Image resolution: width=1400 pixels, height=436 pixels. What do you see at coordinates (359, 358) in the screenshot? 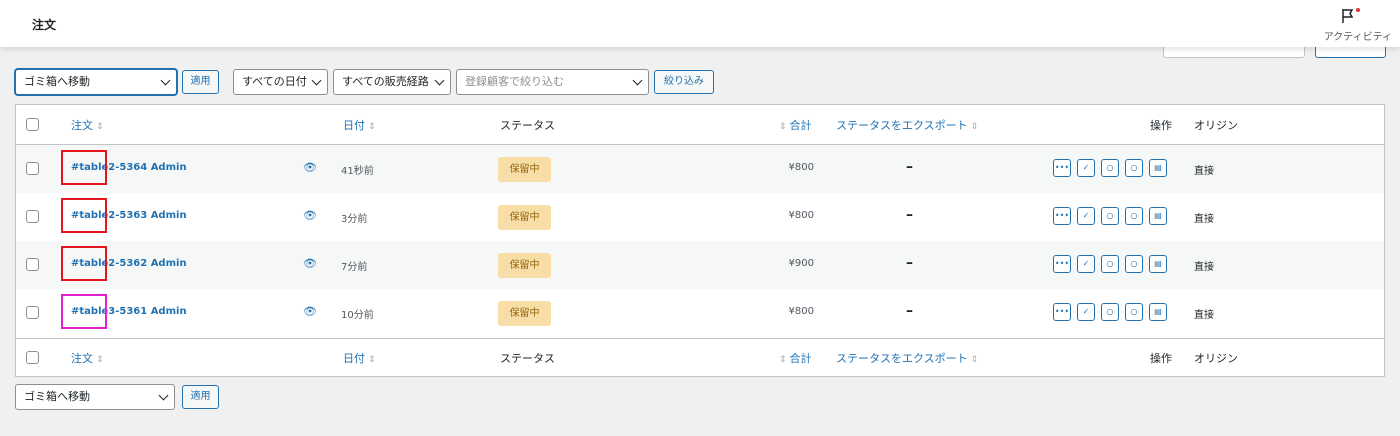
I see `column-date-footer: 日付 ⇕` at bounding box center [359, 358].